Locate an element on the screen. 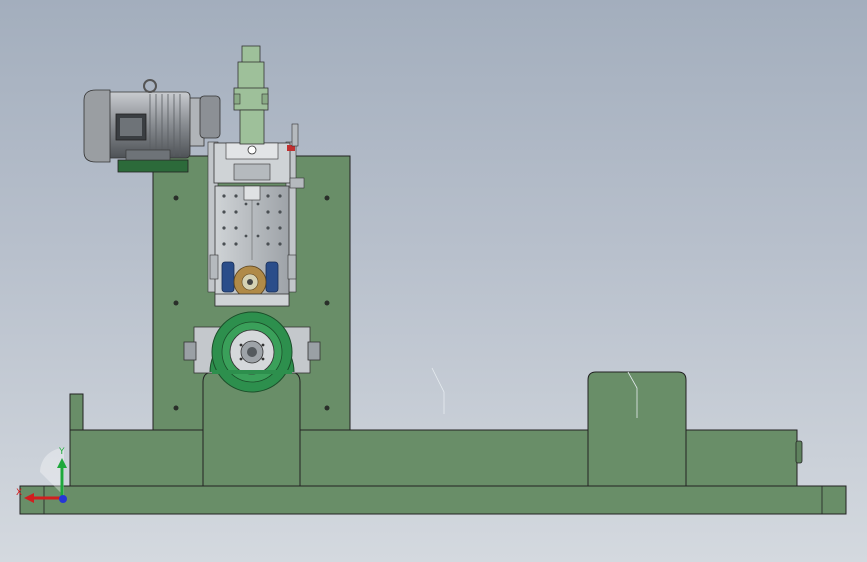 This screenshot has height=562, width=867. y-axis-label: Y is located at coordinates (61, 452).